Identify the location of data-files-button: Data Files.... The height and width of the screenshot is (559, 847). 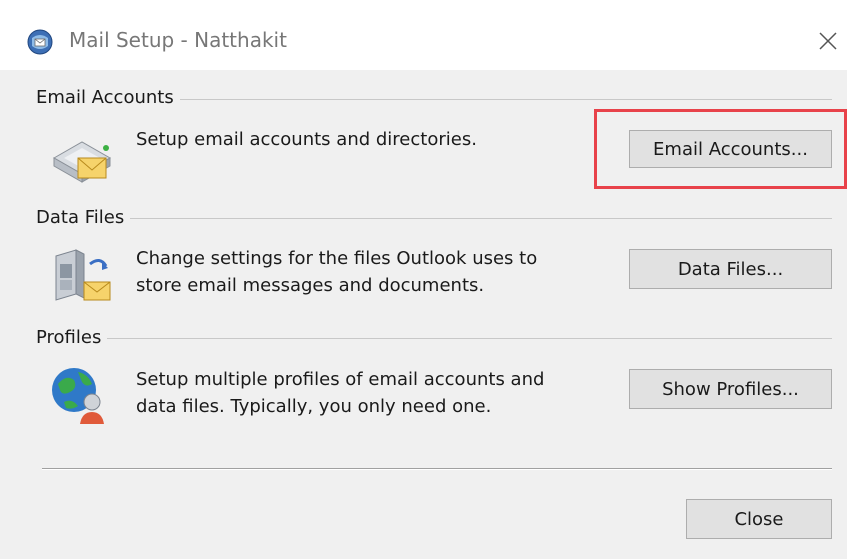
(730, 269).